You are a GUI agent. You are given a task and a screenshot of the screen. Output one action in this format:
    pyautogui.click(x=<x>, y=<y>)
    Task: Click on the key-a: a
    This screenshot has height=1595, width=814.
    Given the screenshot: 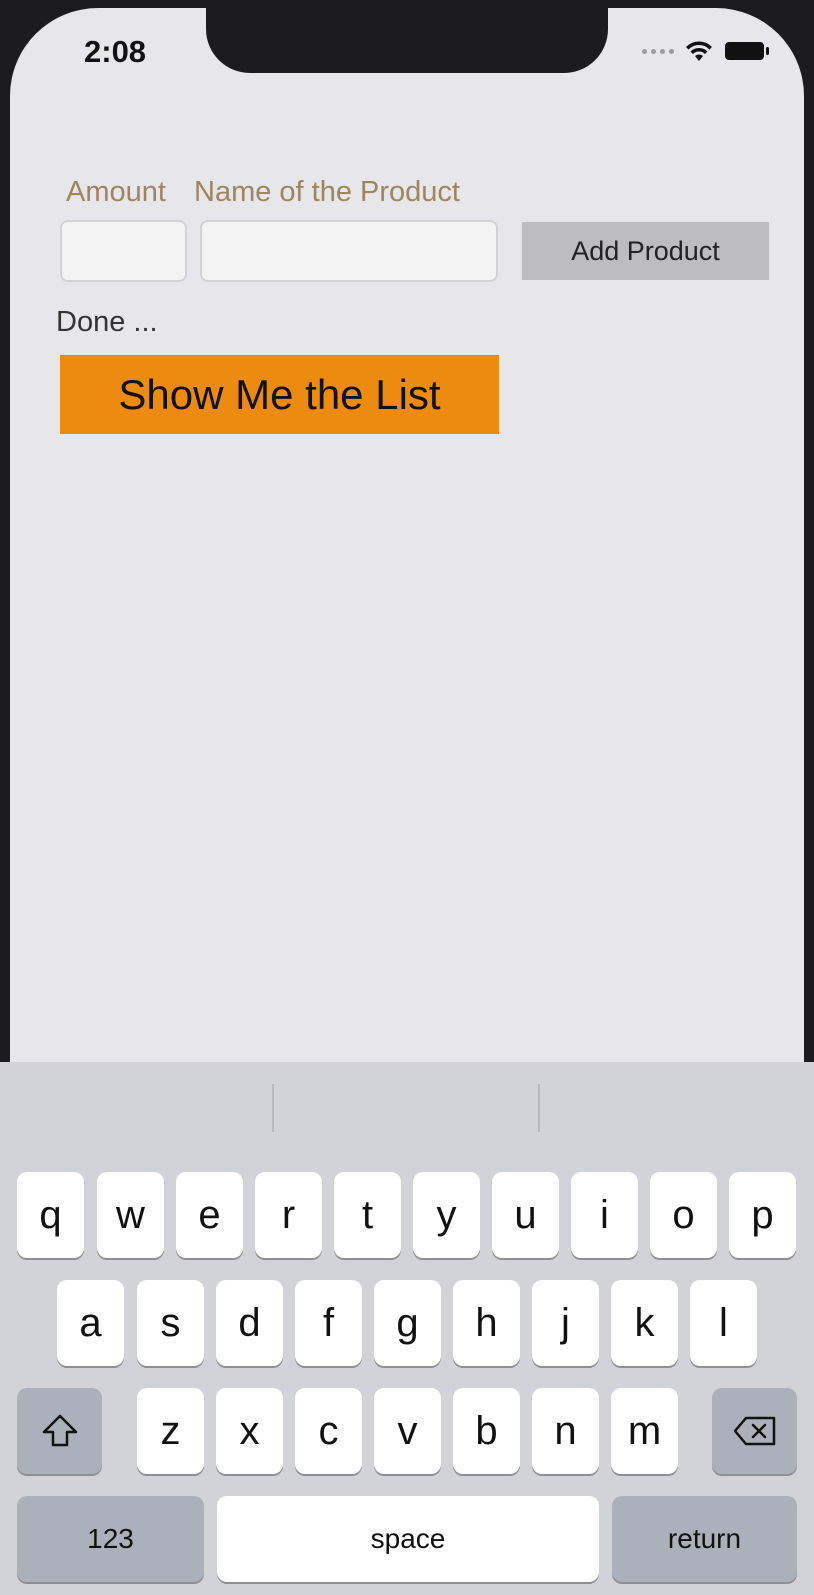 What is the action you would take?
    pyautogui.click(x=90, y=1323)
    